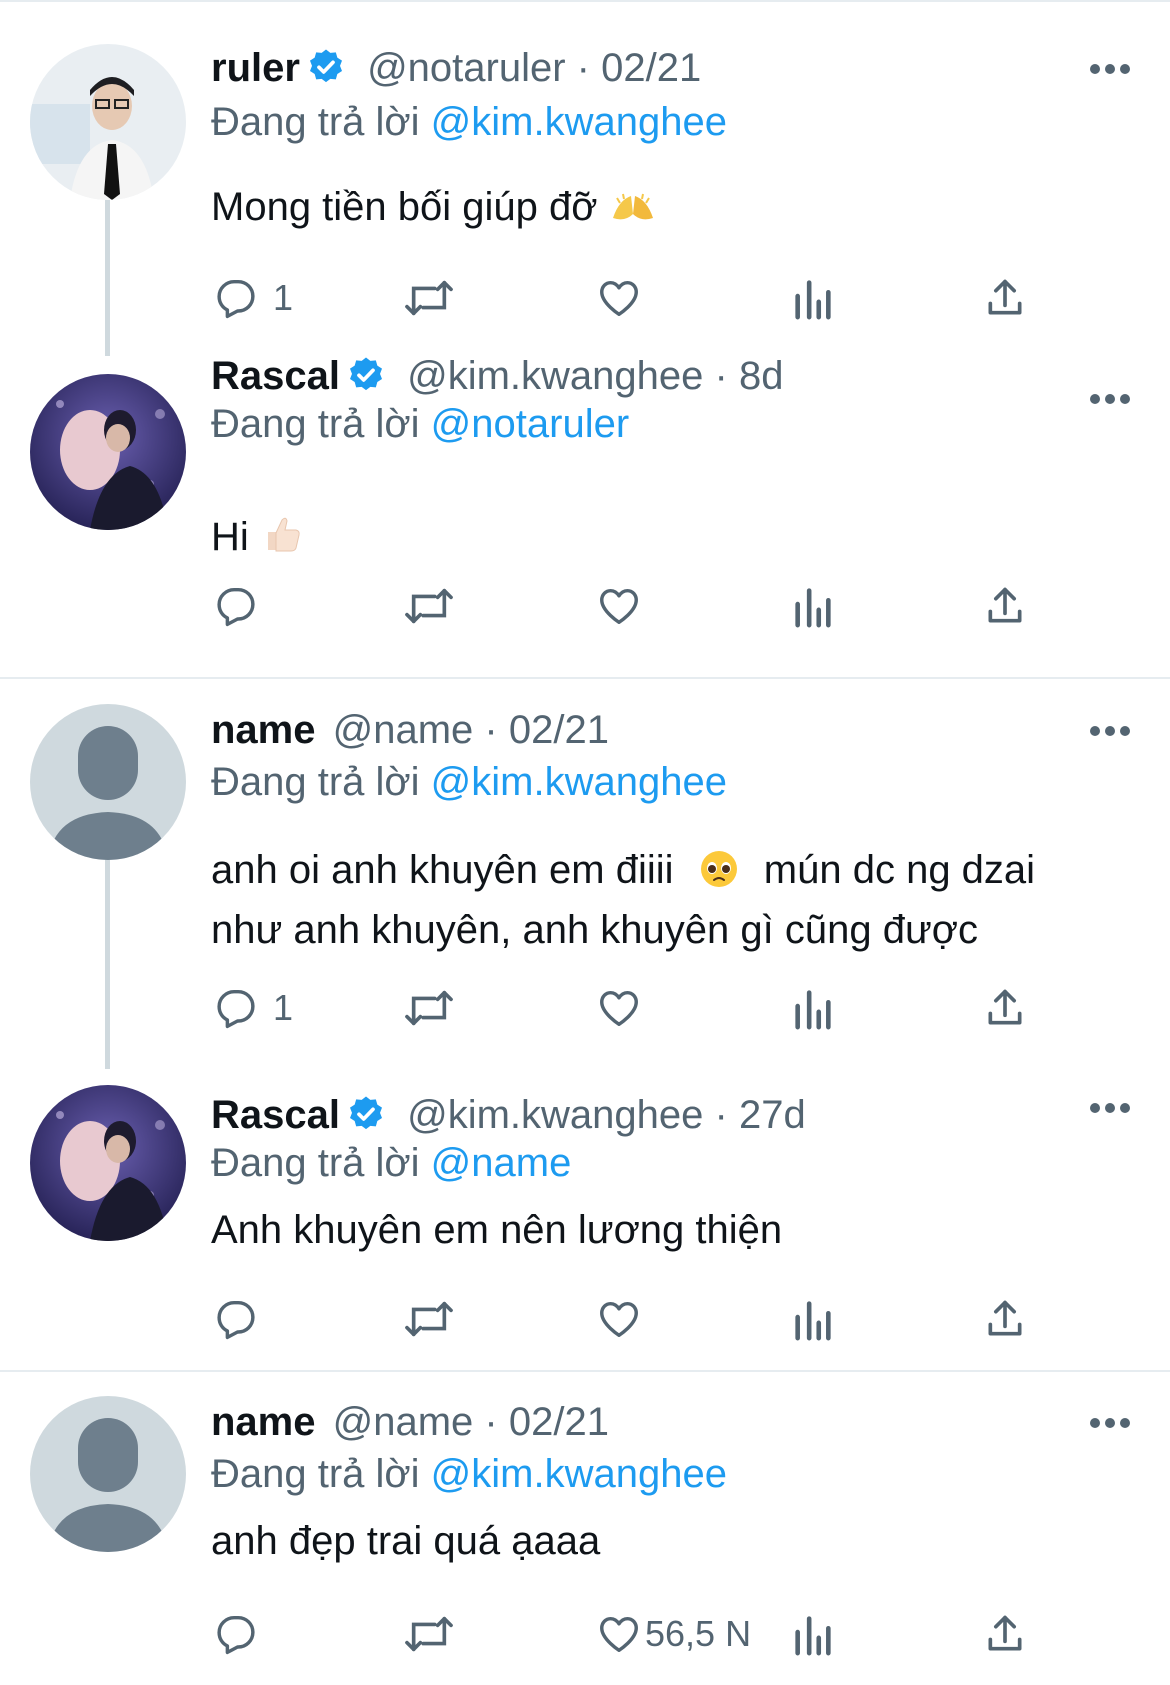  I want to click on tweet-header: ruler @notaruler · 02/21, so click(456, 71).